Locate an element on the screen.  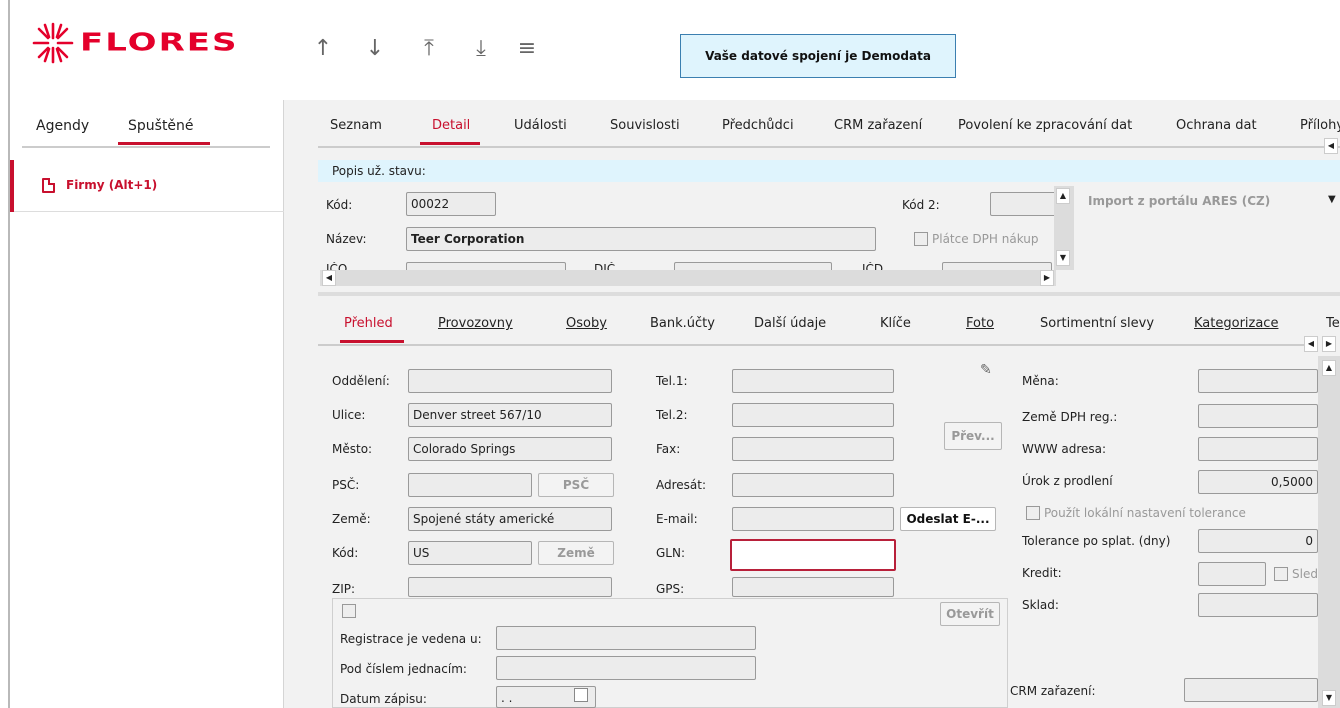
upper-horizontal-scrollbar is located at coordinates (688, 278).